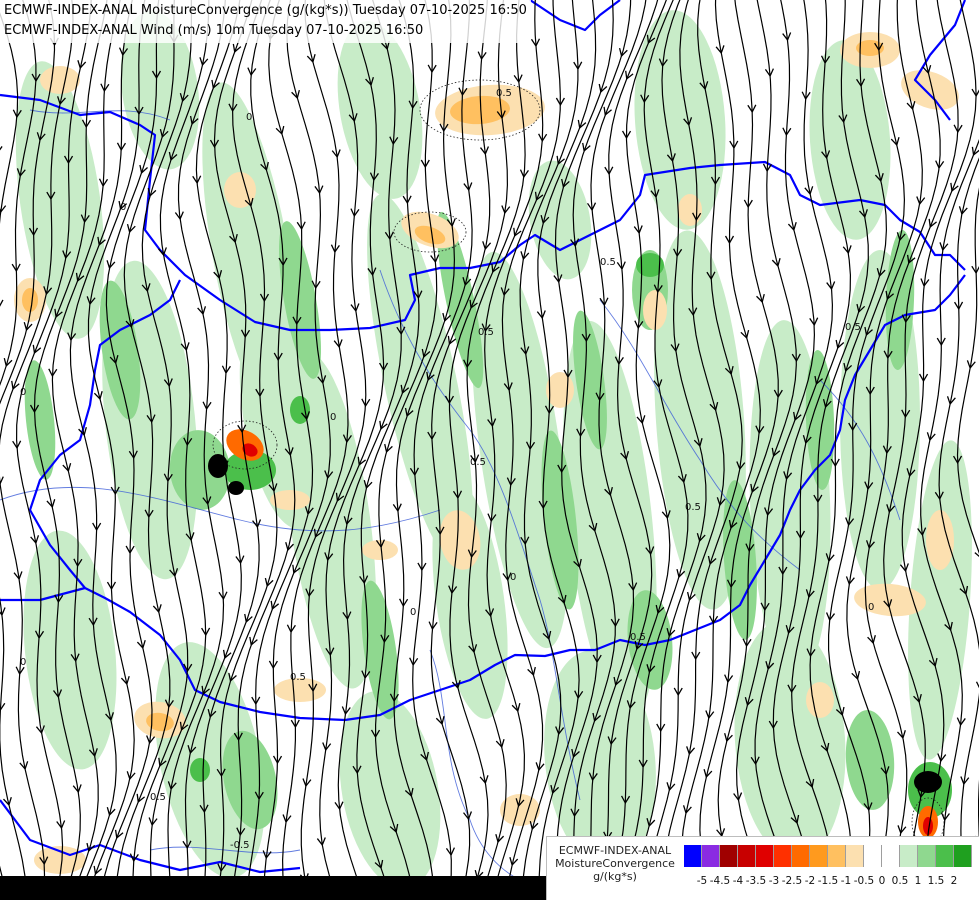 The width and height of the screenshot is (979, 900). What do you see at coordinates (200, 770) in the screenshot?
I see `convergence-core` at bounding box center [200, 770].